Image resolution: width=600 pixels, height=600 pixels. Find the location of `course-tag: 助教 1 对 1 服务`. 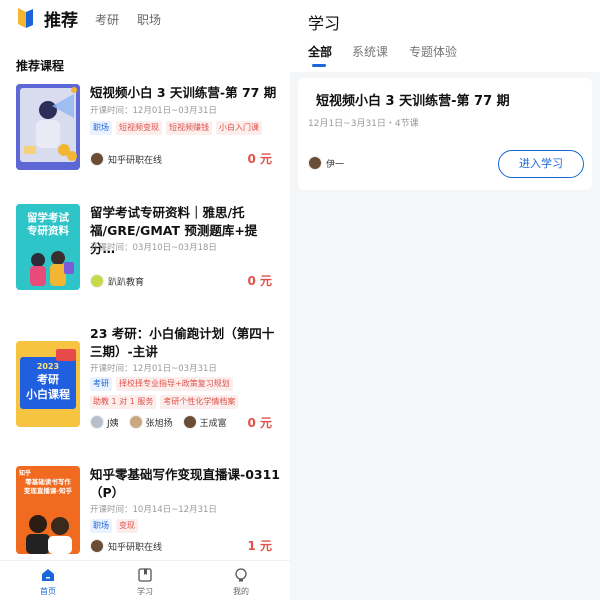

course-tag: 助教 1 对 1 服务 is located at coordinates (123, 402).